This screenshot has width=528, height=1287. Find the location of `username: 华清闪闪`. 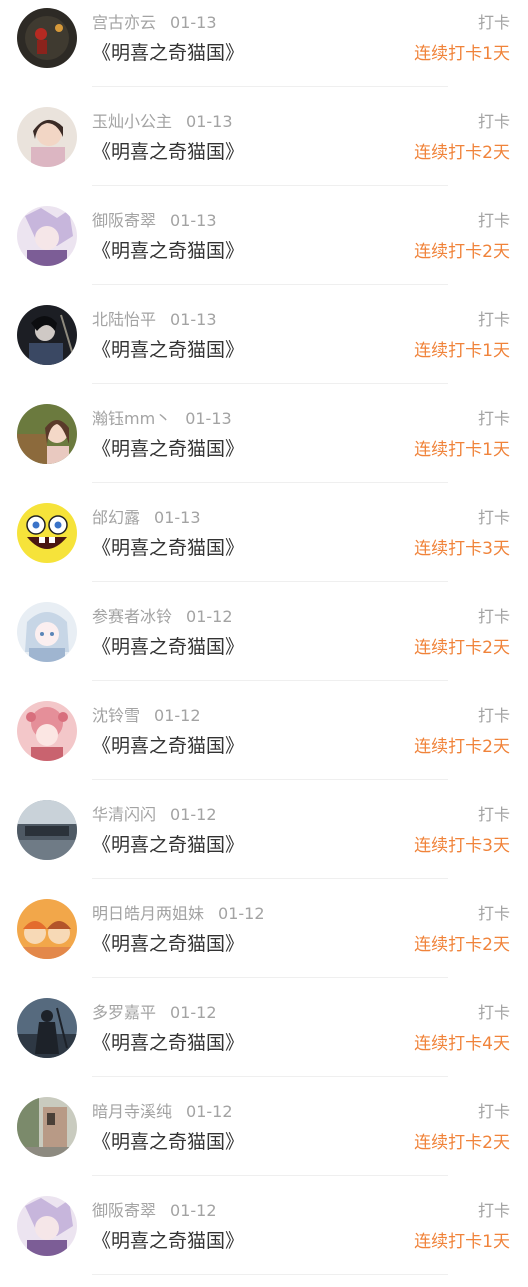

username: 华清闪闪 is located at coordinates (124, 814).